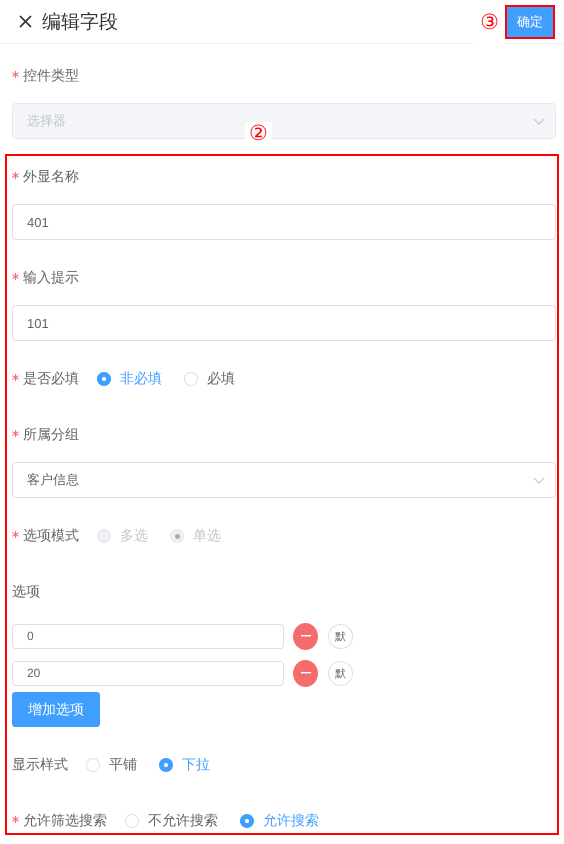  What do you see at coordinates (123, 765) in the screenshot?
I see `radio-label: 平铺` at bounding box center [123, 765].